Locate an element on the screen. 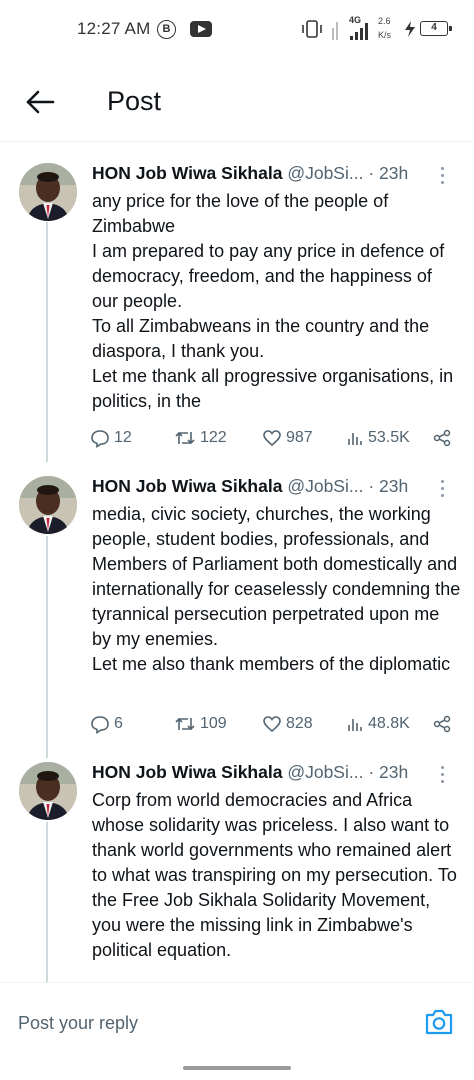  arrow-left-icon is located at coordinates (40, 102).